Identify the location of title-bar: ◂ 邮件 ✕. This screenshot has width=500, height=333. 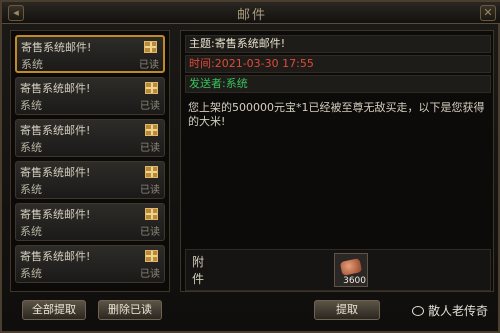
(251, 13).